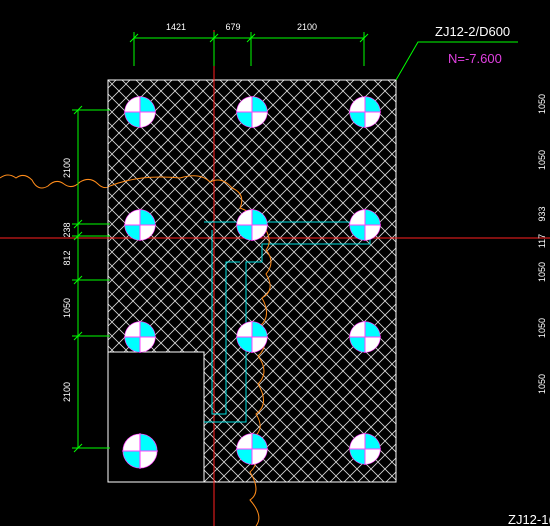 The height and width of the screenshot is (526, 550). I want to click on pile-cap-label: ZJ12-2/D600, so click(472, 31).